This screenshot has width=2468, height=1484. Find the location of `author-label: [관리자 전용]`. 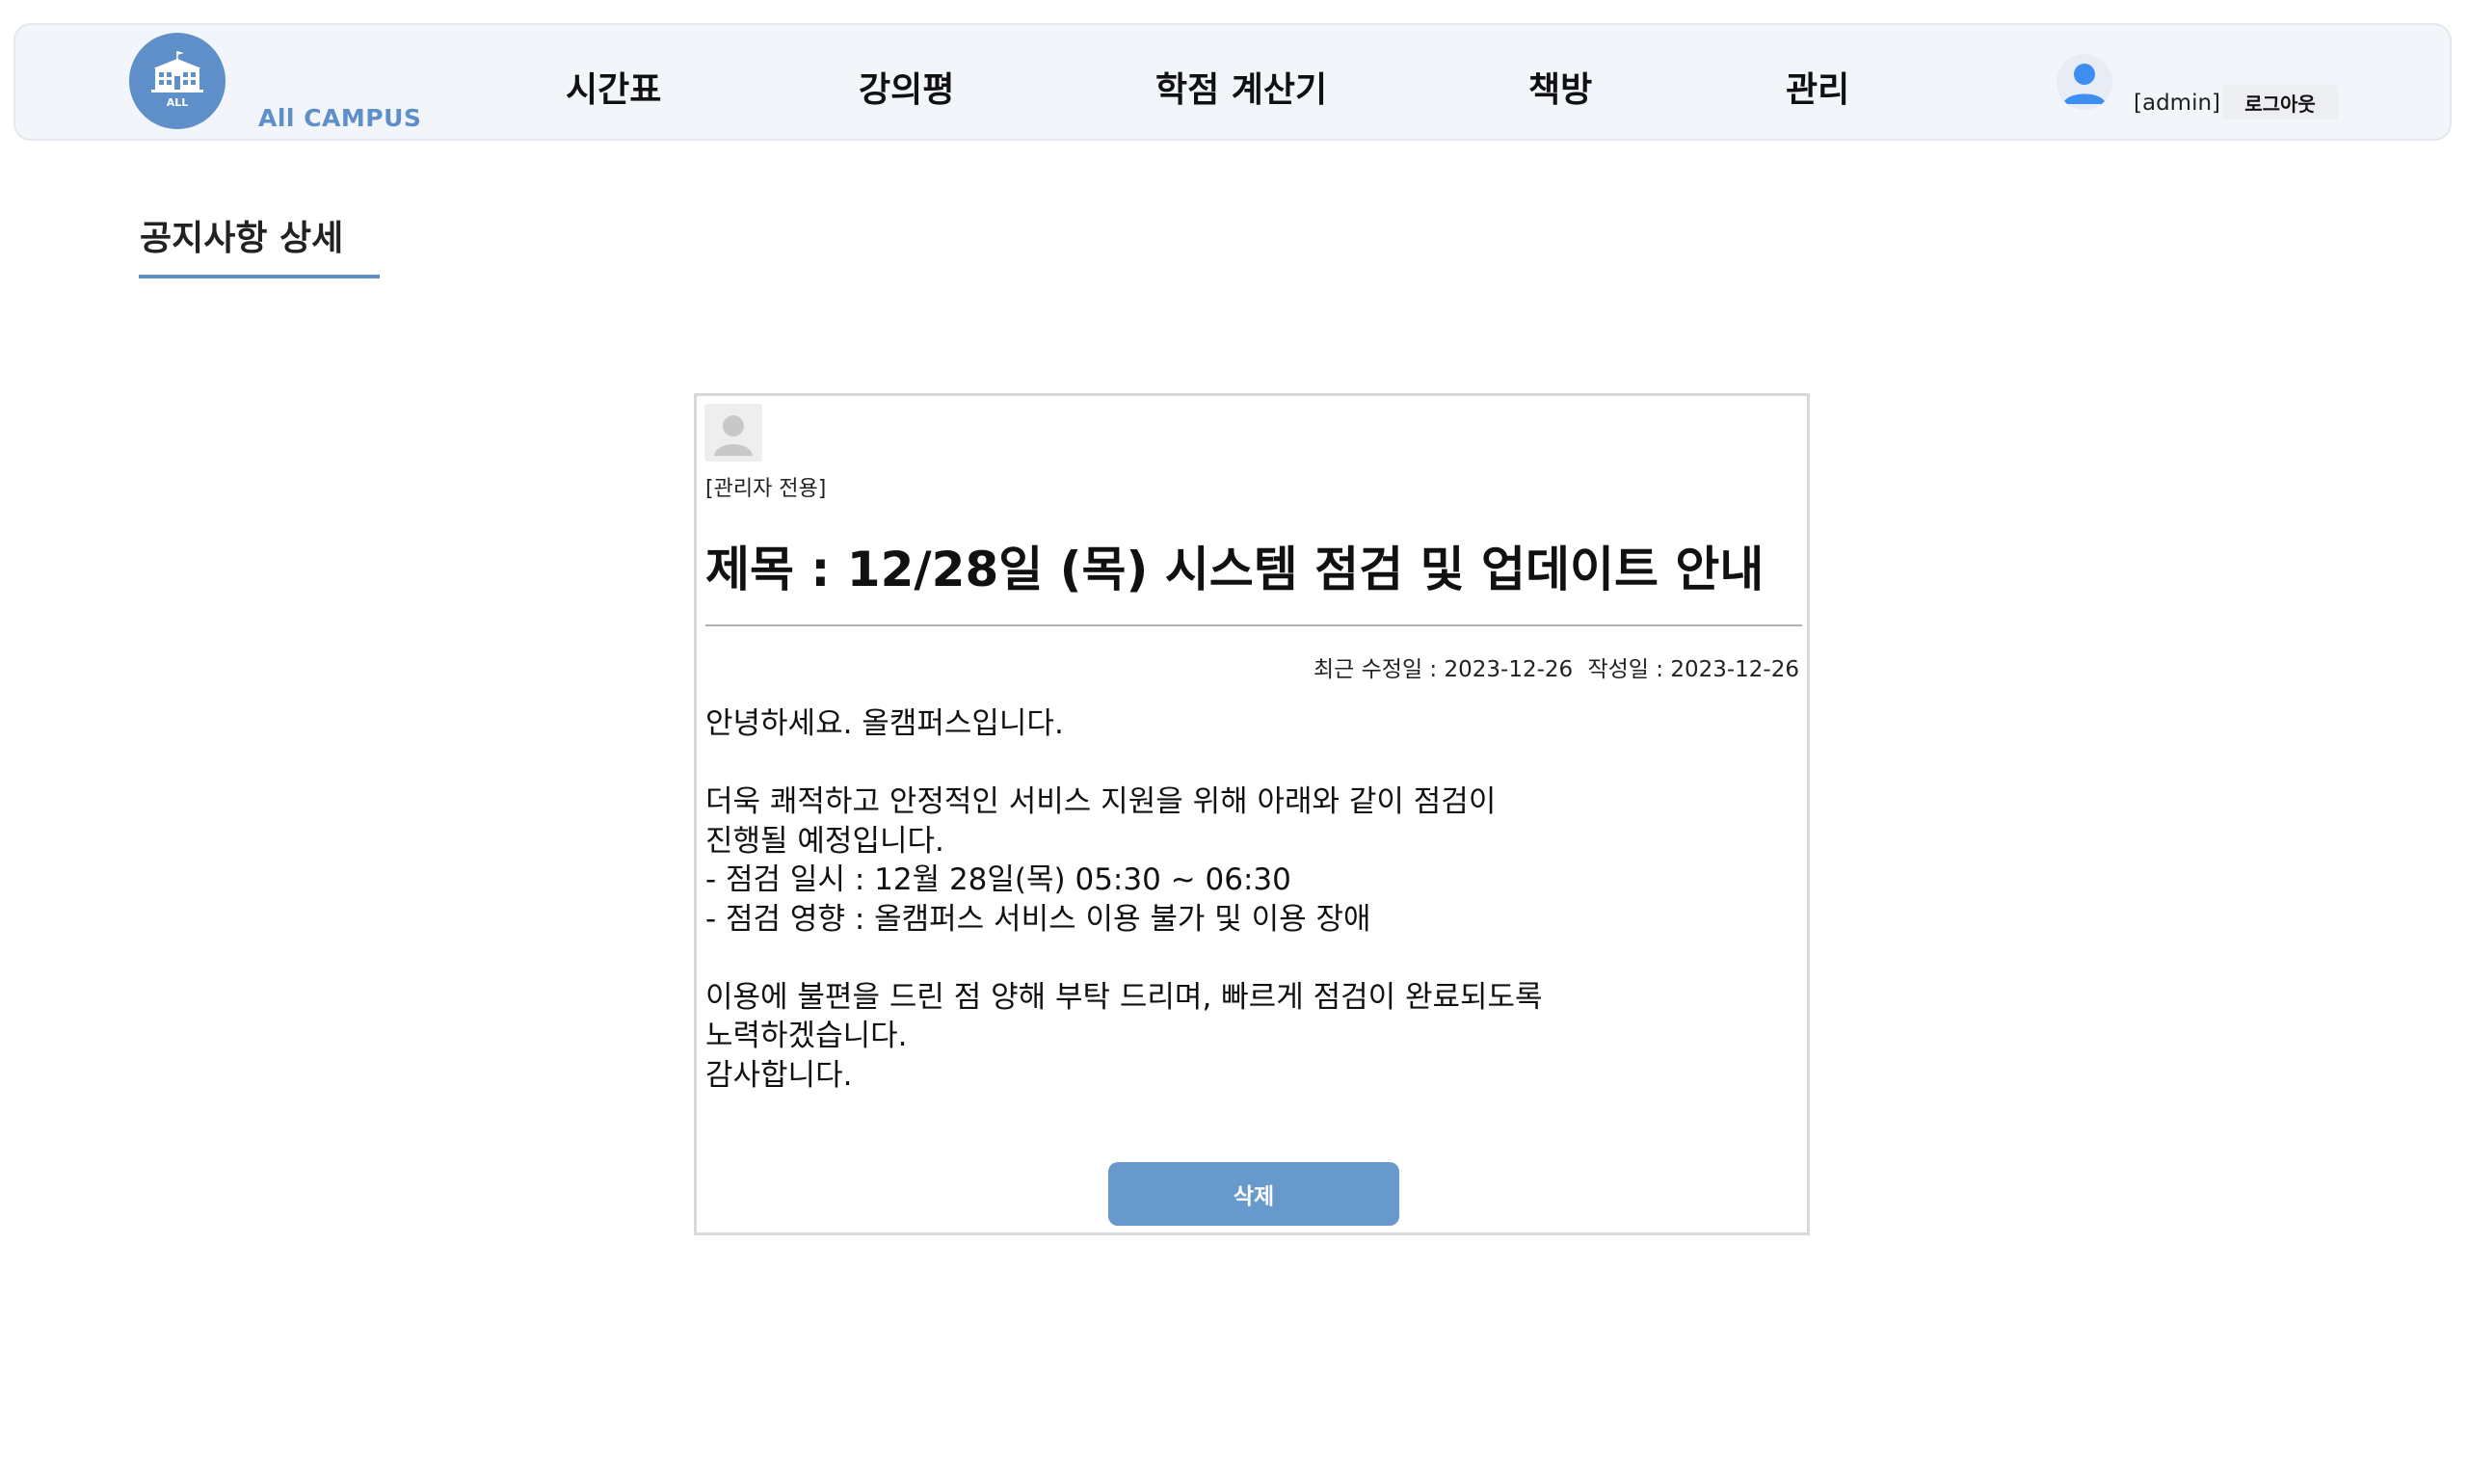

author-label: [관리자 전용] is located at coordinates (766, 489).